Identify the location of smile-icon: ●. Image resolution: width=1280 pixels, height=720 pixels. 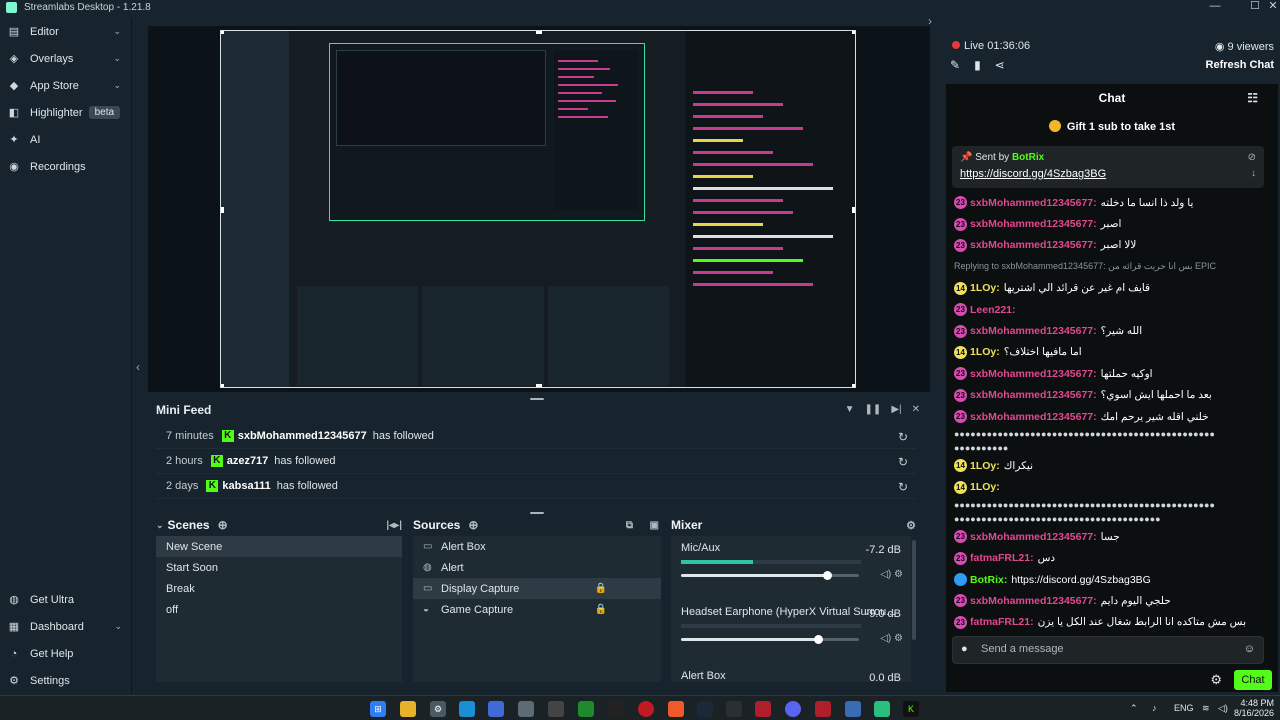
(964, 649).